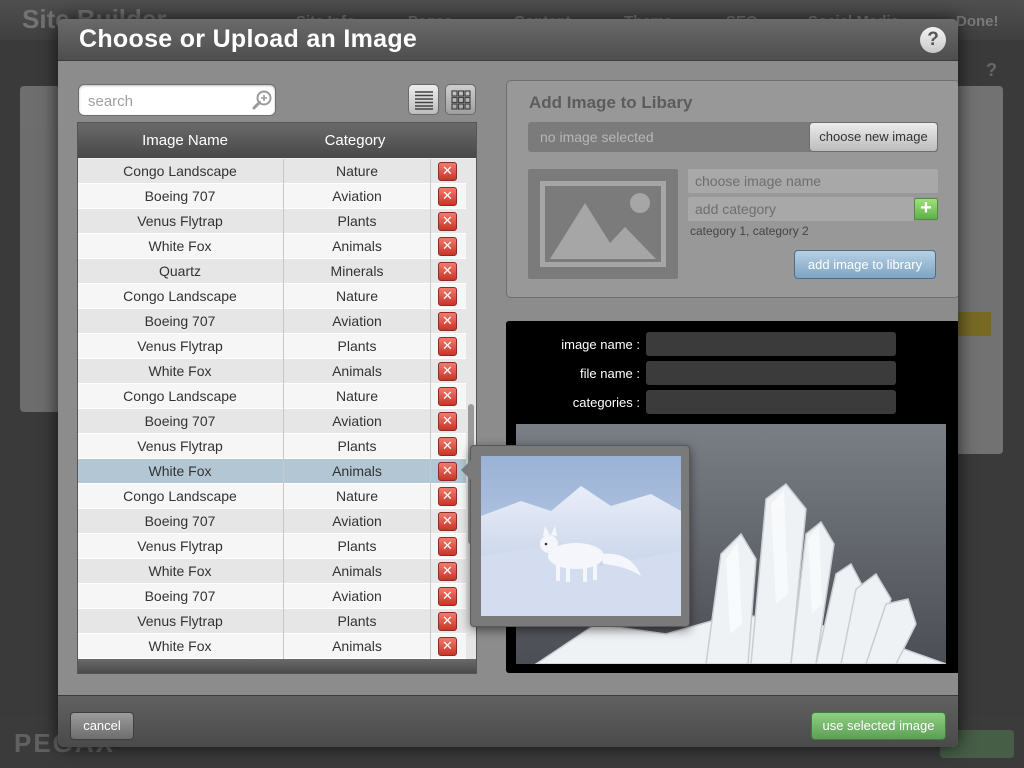 Image resolution: width=1024 pixels, height=768 pixels. I want to click on search-input, so click(163, 101).